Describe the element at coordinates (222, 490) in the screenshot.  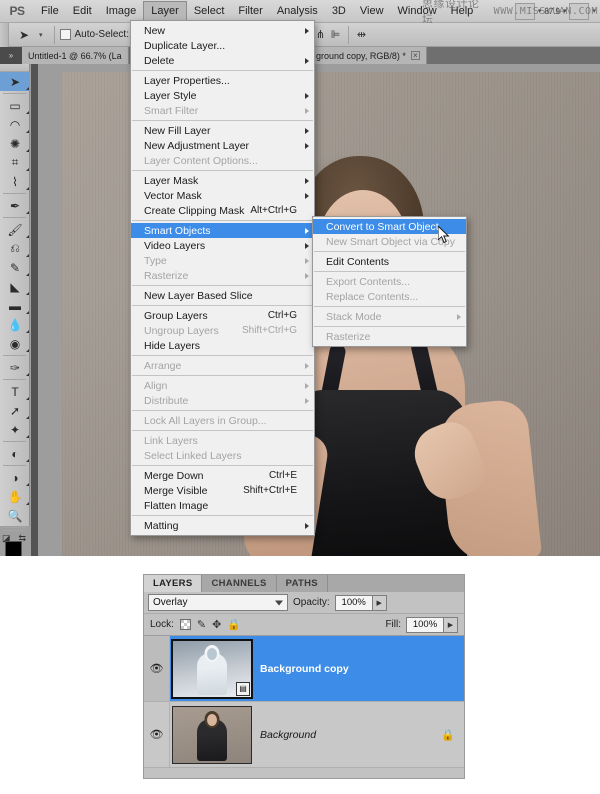
I see `menu-item-merge-visible: Merge Visible Shift+Ctrl+E` at that location.